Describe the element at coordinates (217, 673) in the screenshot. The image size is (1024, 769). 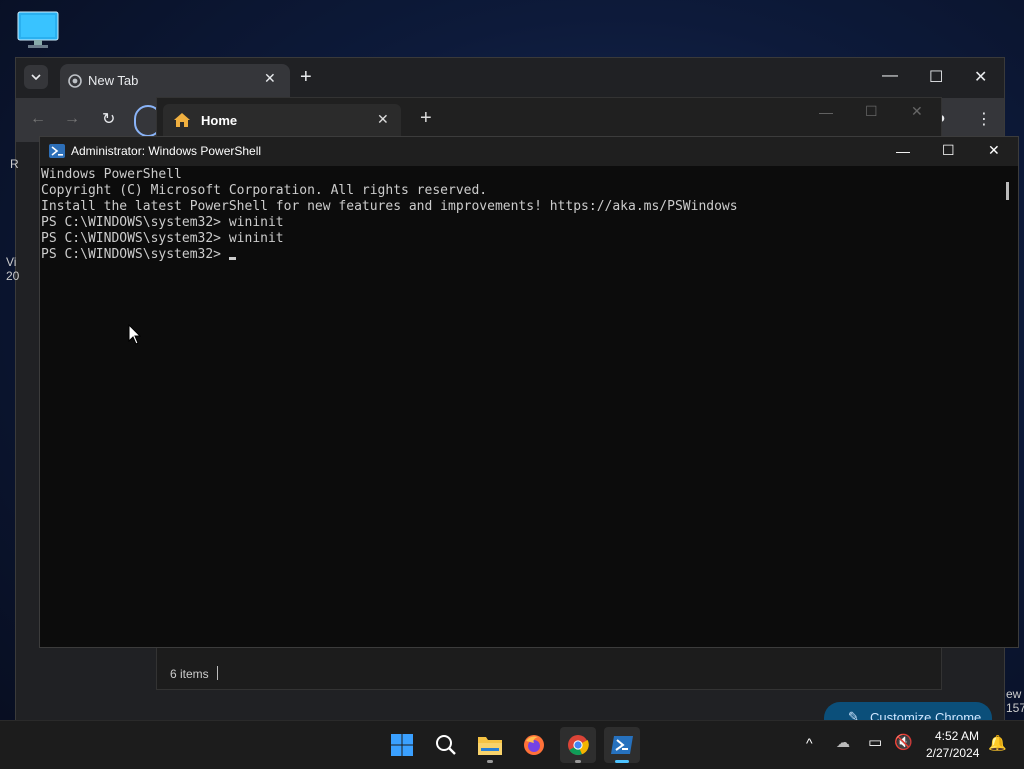
I see `status-divider` at that location.